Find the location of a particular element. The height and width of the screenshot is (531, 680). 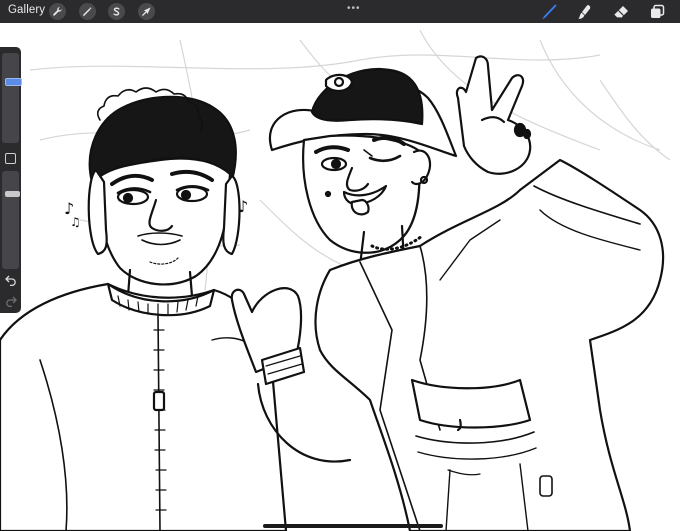

eraser-icon is located at coordinates (621, 12).